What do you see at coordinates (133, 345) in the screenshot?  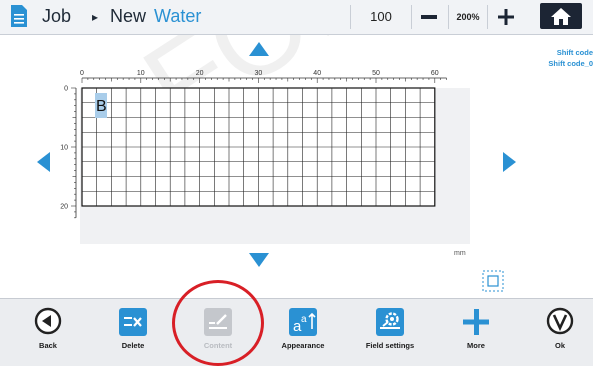 I see `delete-label: Delete` at bounding box center [133, 345].